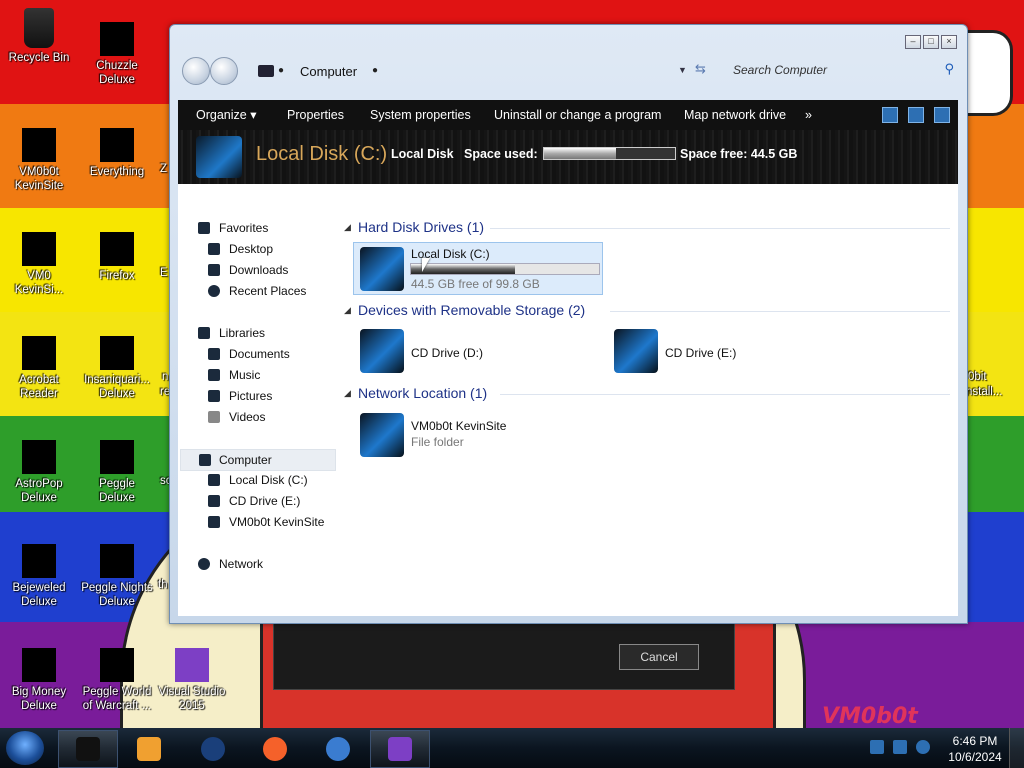  What do you see at coordinates (808, 115) in the screenshot?
I see `more-commands-button: »` at bounding box center [808, 115].